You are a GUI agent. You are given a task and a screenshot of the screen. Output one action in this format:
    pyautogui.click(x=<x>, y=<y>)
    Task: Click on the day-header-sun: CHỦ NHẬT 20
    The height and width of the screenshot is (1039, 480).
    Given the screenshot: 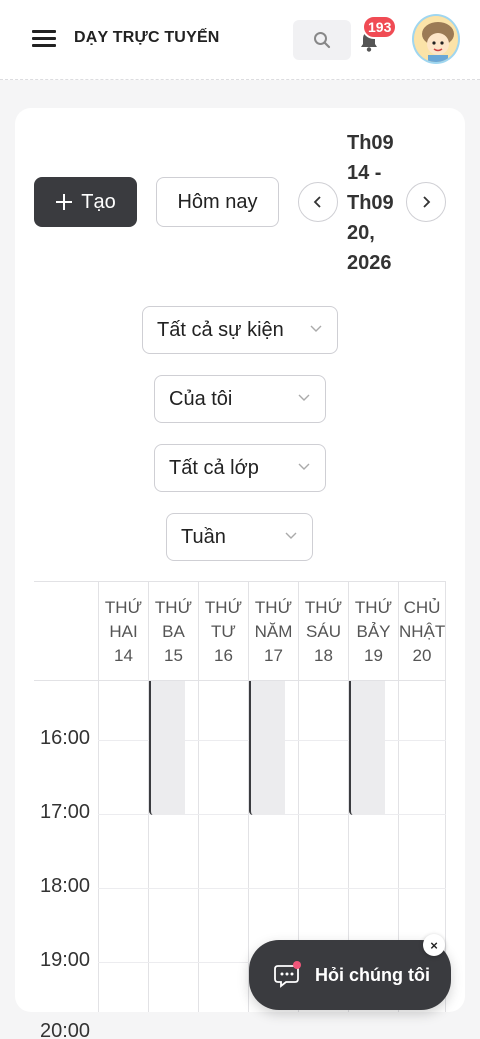 What is the action you would take?
    pyautogui.click(x=422, y=632)
    